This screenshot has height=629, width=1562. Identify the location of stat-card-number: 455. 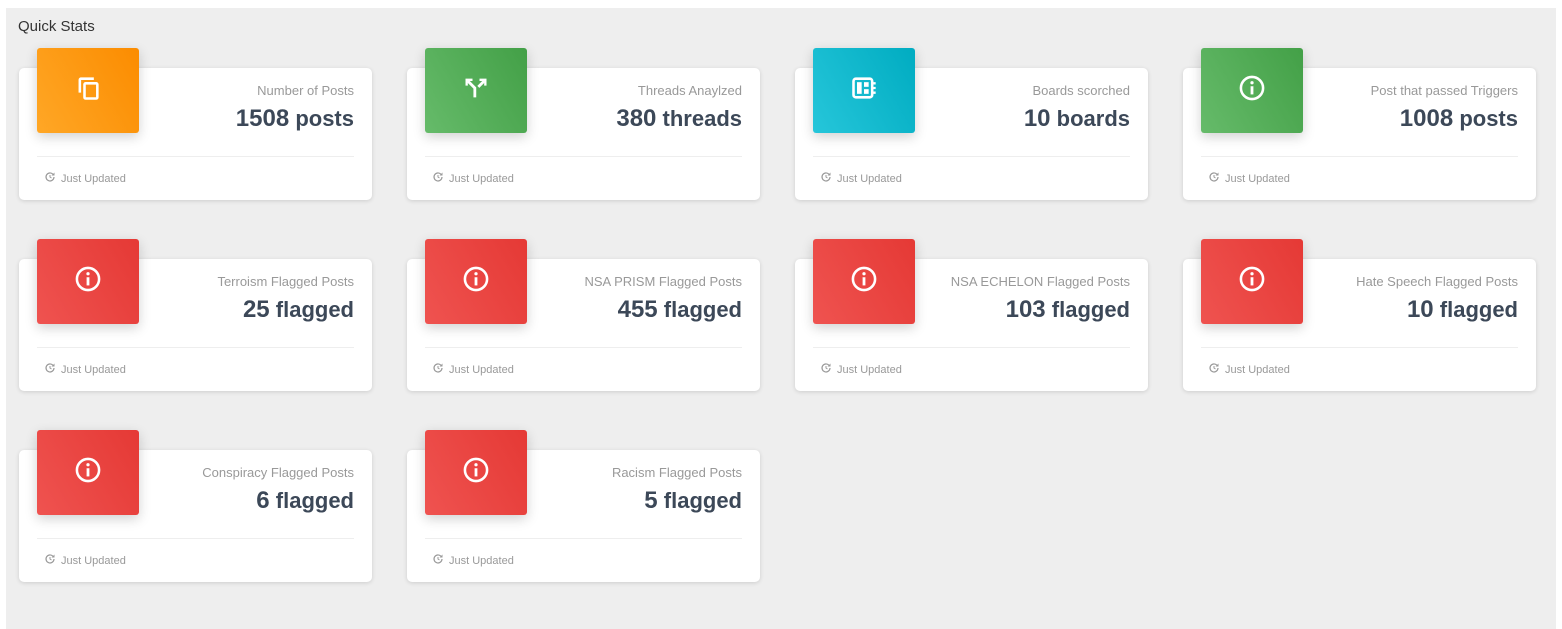
(637, 309).